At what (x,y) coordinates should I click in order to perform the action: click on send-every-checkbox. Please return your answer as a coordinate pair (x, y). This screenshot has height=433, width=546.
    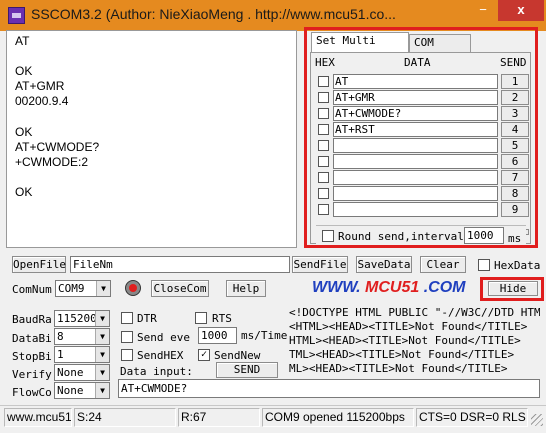
    Looking at the image, I should click on (127, 337).